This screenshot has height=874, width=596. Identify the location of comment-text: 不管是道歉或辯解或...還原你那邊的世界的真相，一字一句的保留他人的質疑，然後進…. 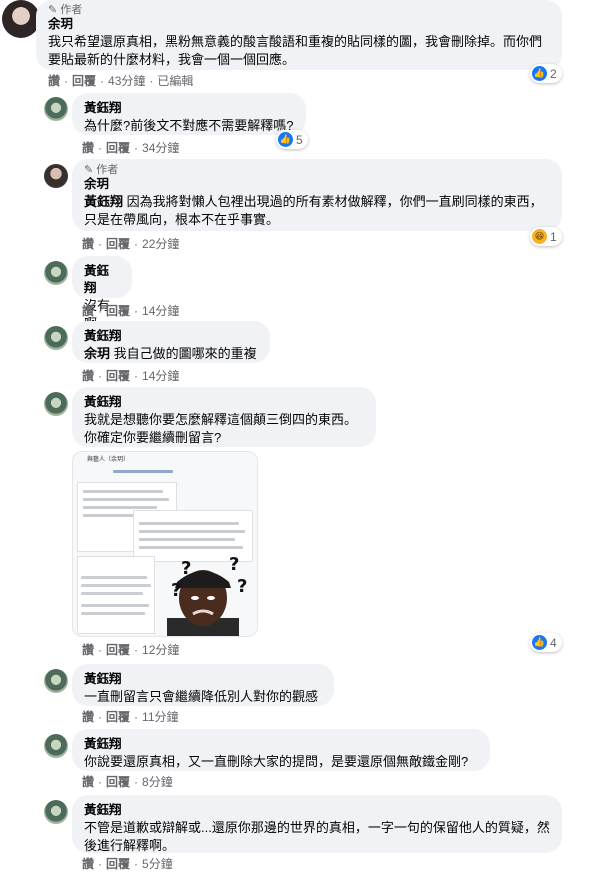
(317, 836).